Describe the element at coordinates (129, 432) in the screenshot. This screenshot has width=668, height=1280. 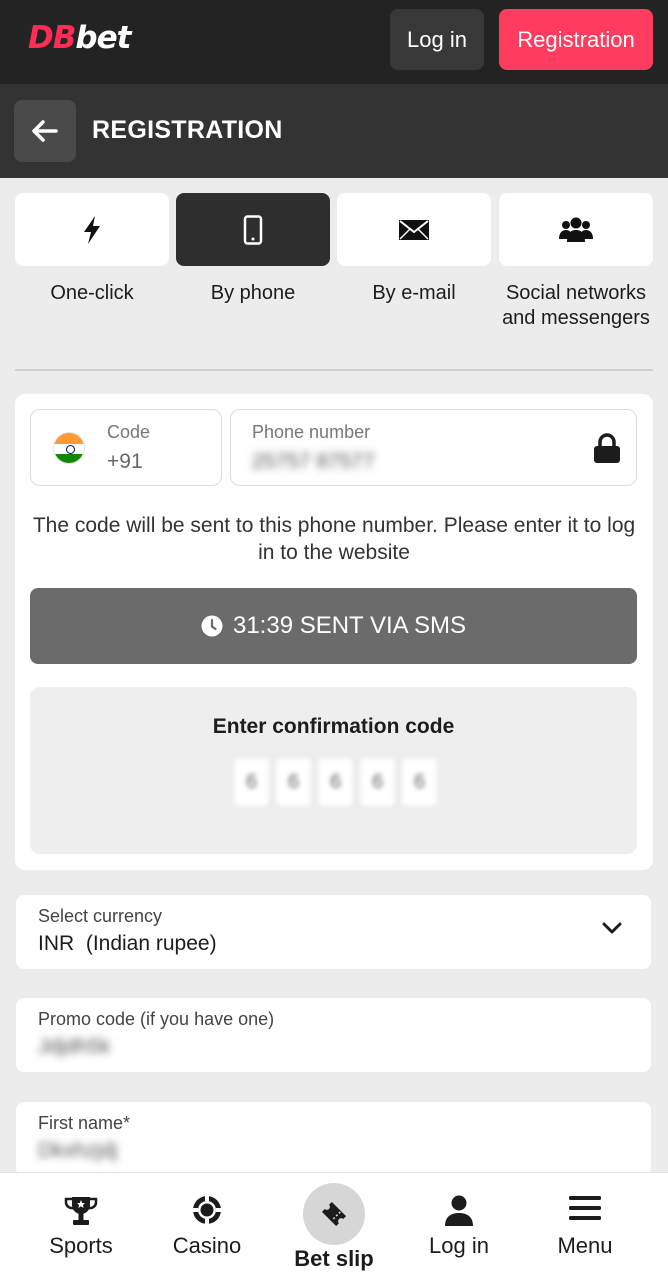
I see `code-label: Code` at that location.